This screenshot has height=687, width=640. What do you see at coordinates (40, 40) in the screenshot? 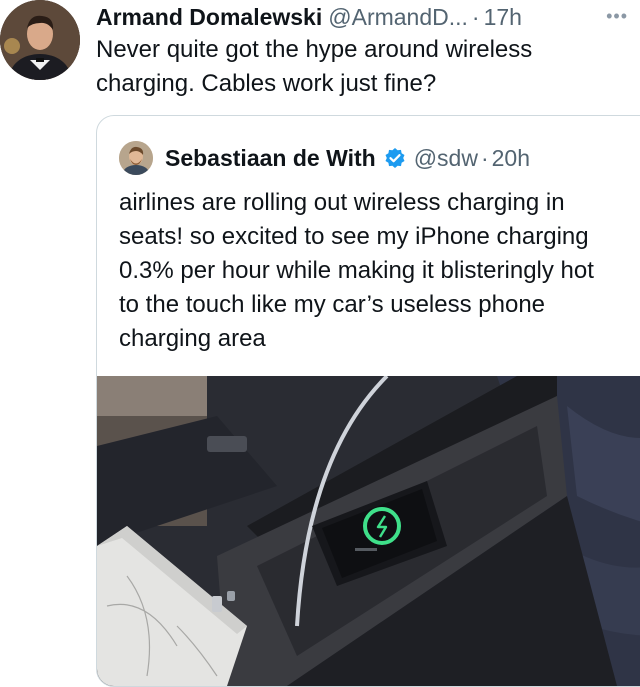
I see `author-avatar` at bounding box center [40, 40].